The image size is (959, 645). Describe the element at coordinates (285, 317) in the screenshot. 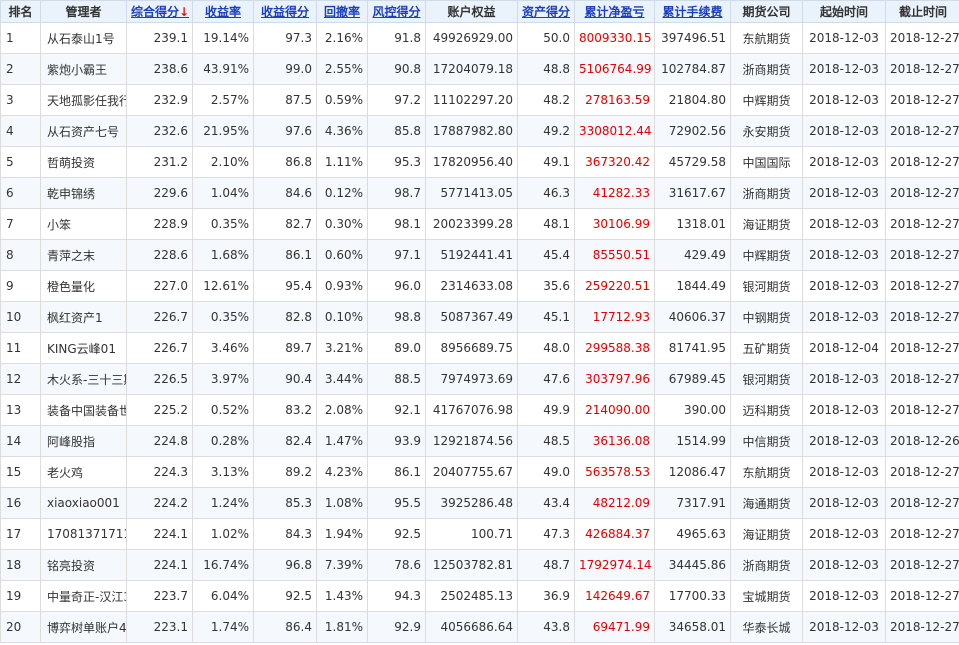

I see `return-score-cell: 82.8` at that location.